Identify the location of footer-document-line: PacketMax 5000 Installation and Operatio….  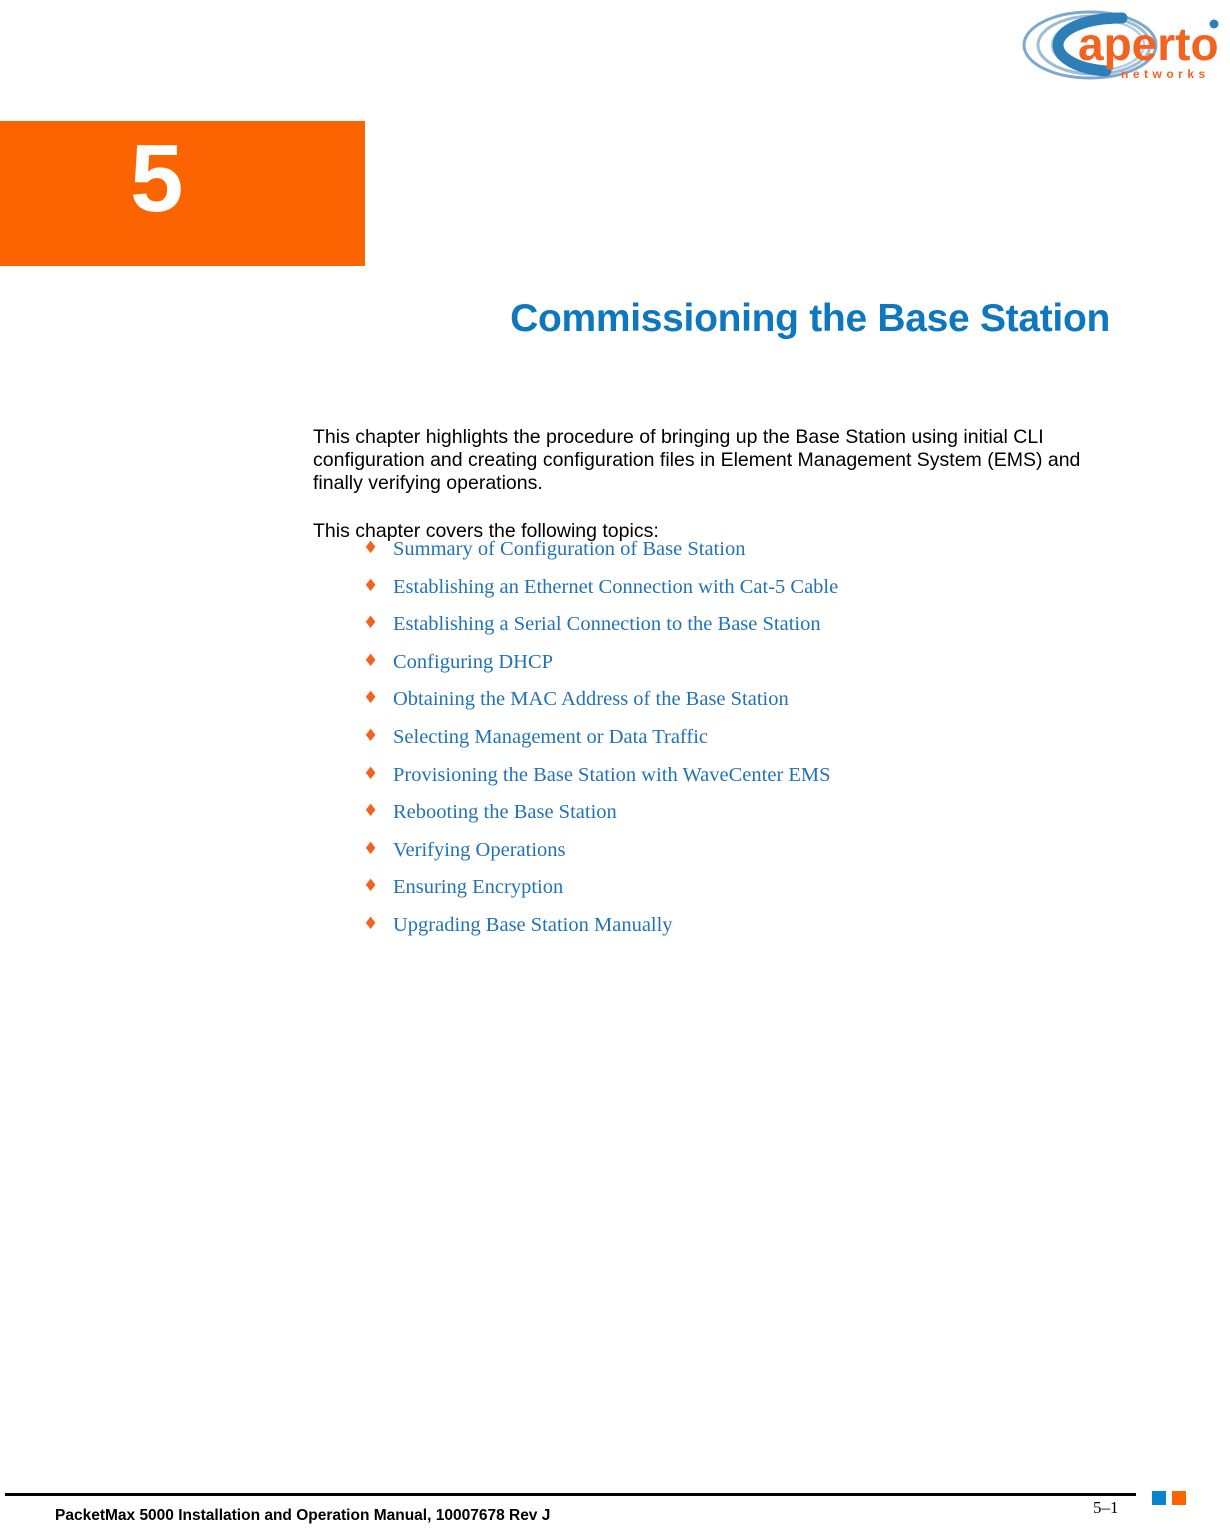
(303, 1515).